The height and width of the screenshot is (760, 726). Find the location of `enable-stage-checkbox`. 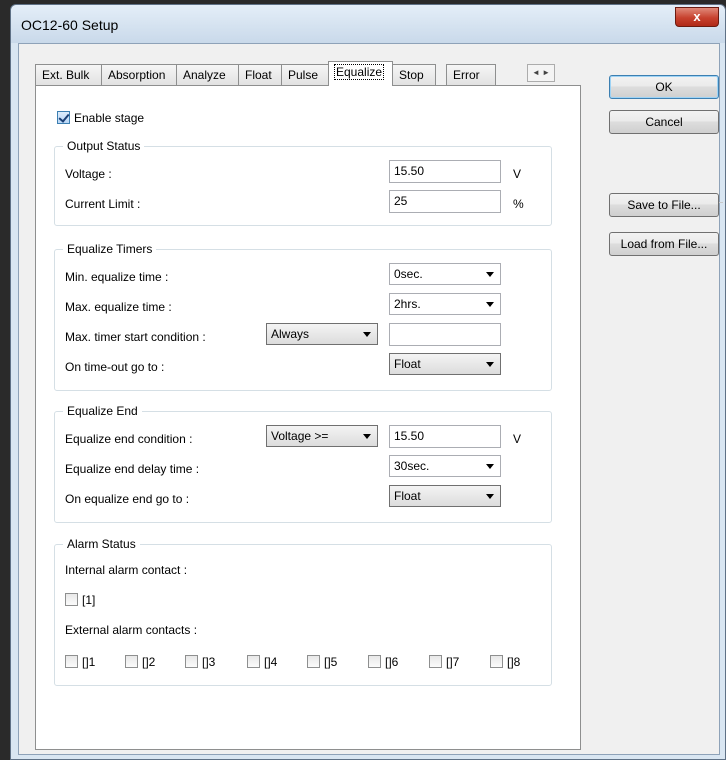

enable-stage-checkbox is located at coordinates (63, 117).